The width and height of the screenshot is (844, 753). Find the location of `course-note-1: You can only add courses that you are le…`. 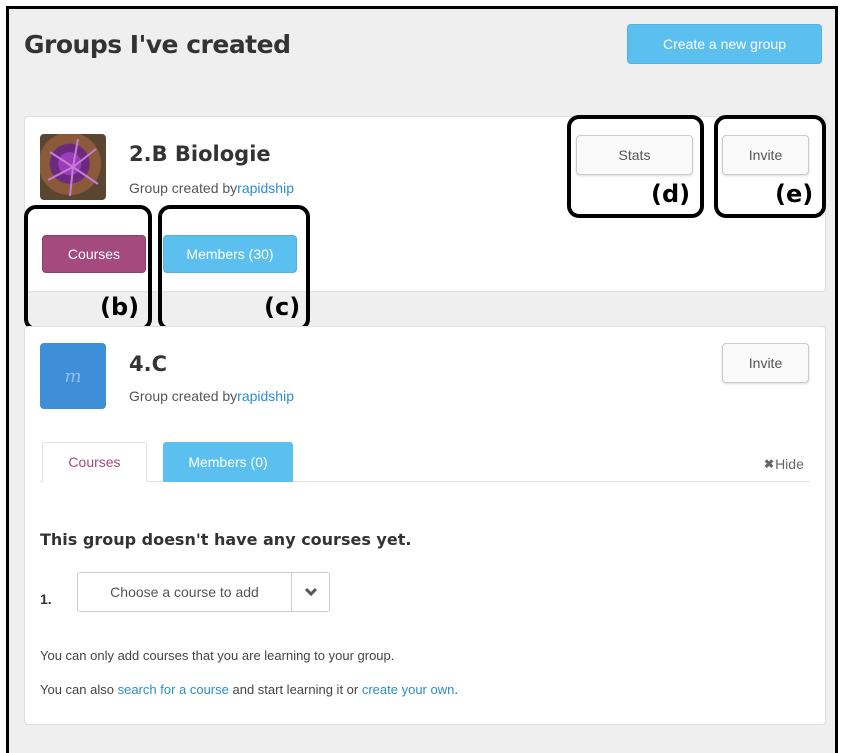

course-note-1: You can only add courses that you are le… is located at coordinates (217, 655).